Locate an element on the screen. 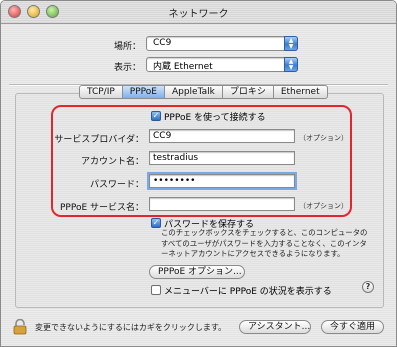 The image size is (397, 347). tab-pppoe: PPPoE is located at coordinates (143, 92).